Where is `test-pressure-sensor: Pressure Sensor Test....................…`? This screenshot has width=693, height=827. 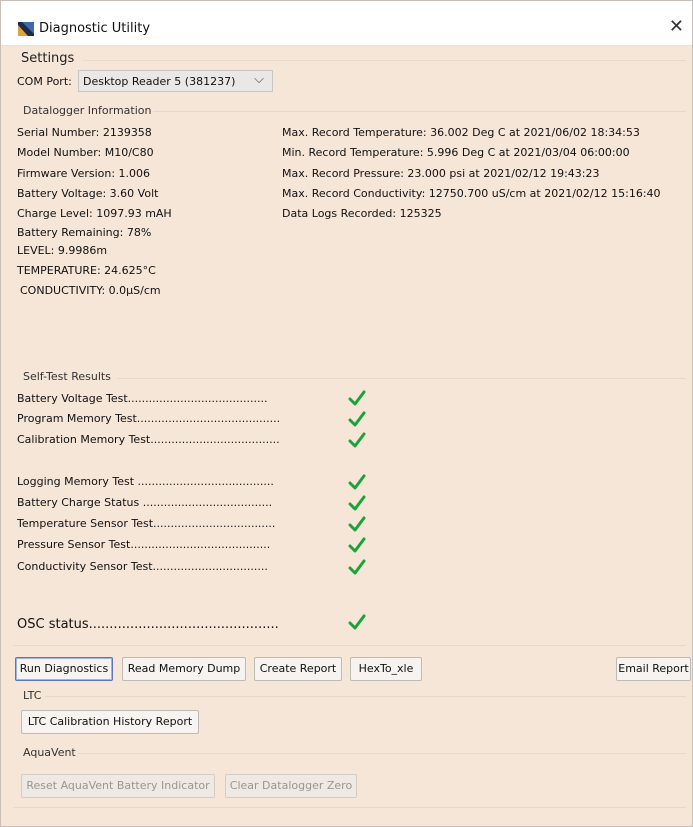 test-pressure-sensor: Pressure Sensor Test....................… is located at coordinates (144, 544).